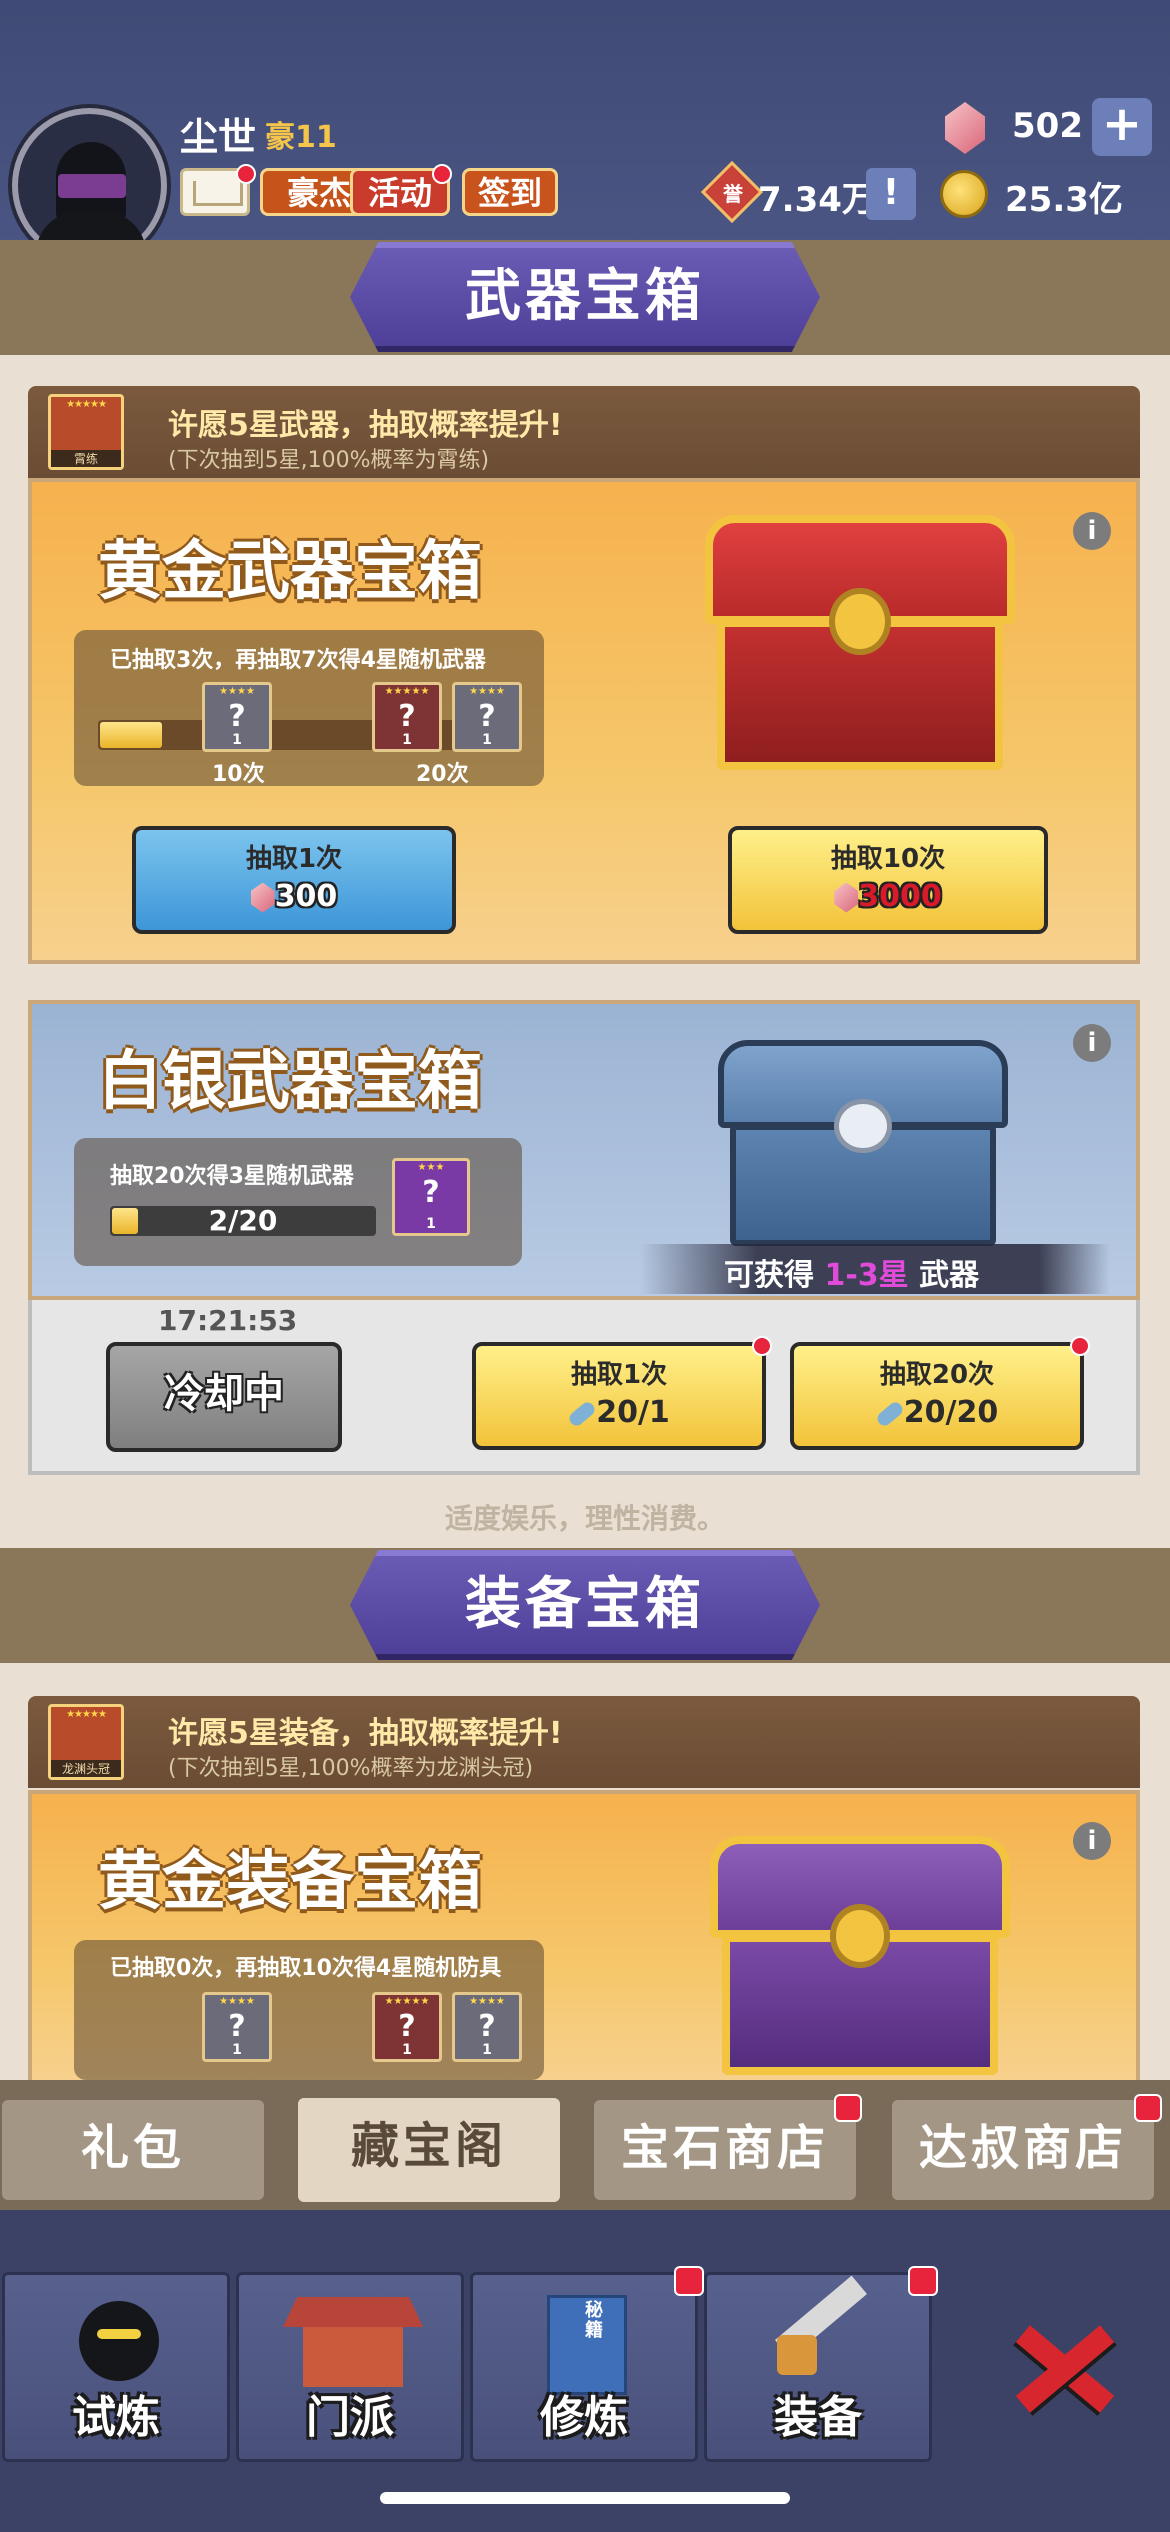  Describe the element at coordinates (585, 122) in the screenshot. I see `top-bar` at that location.